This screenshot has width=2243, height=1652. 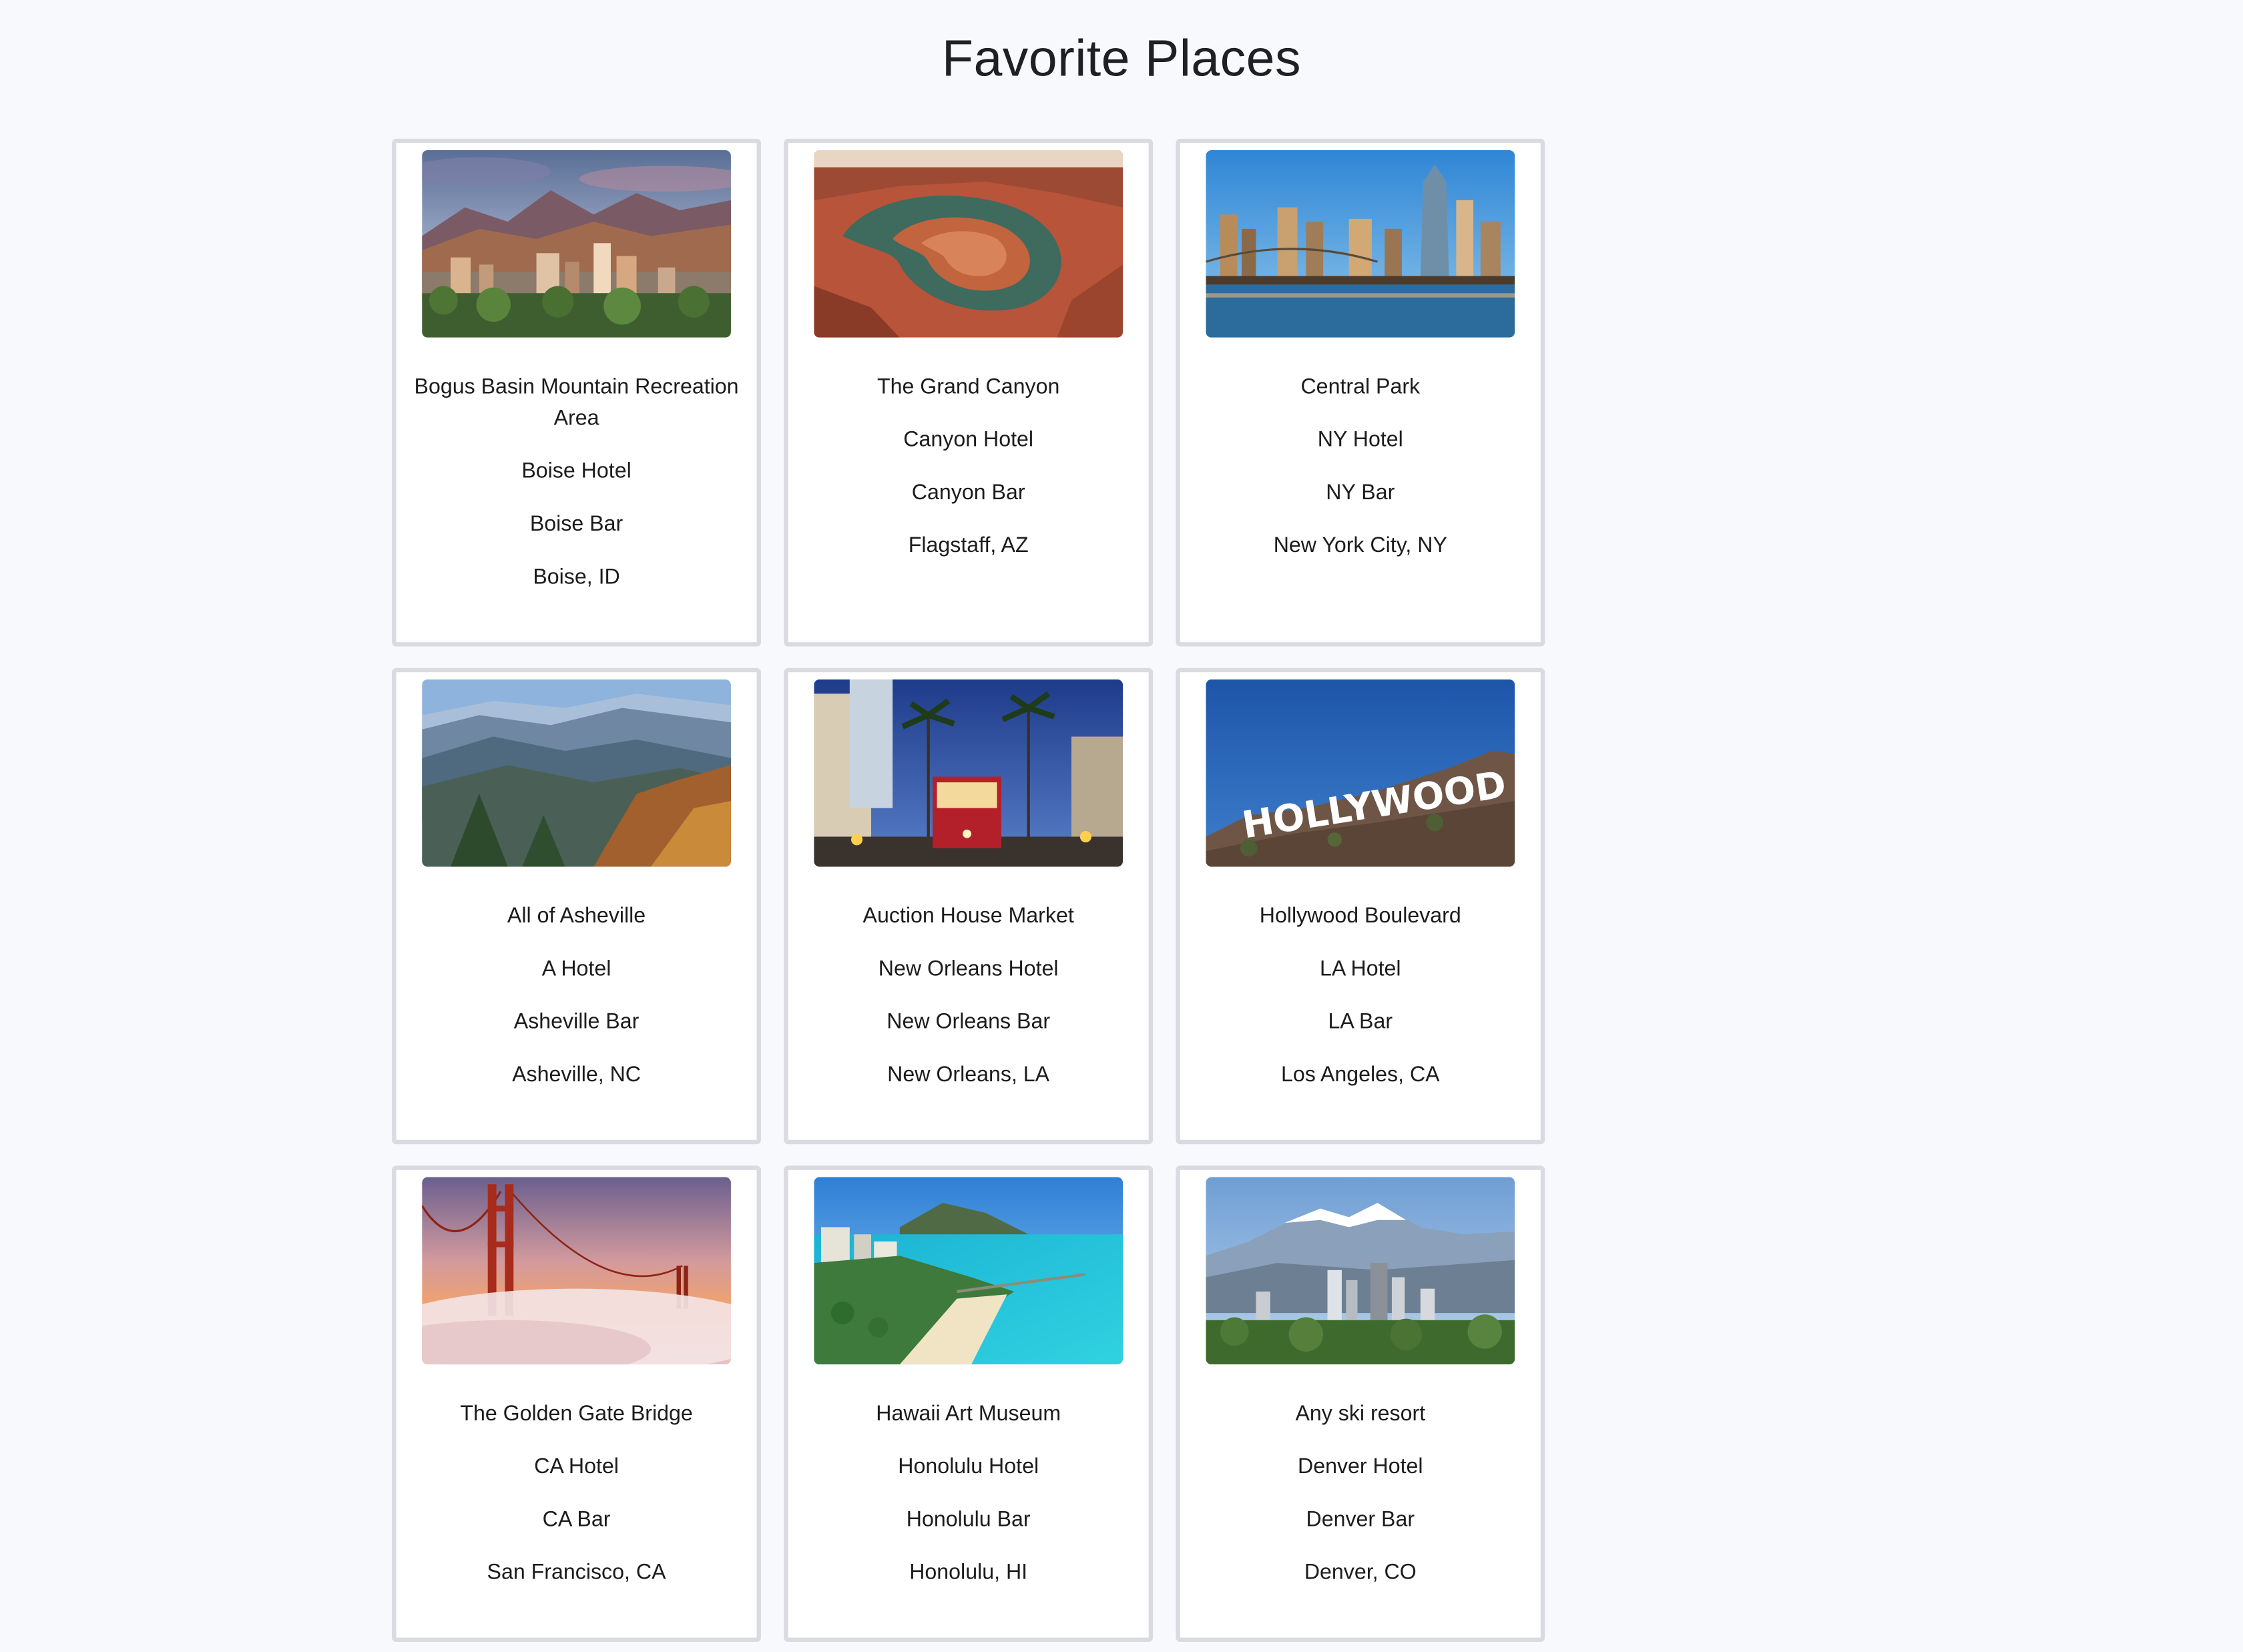 What do you see at coordinates (968, 1572) in the screenshot?
I see `location-name: Honolulu, HI` at bounding box center [968, 1572].